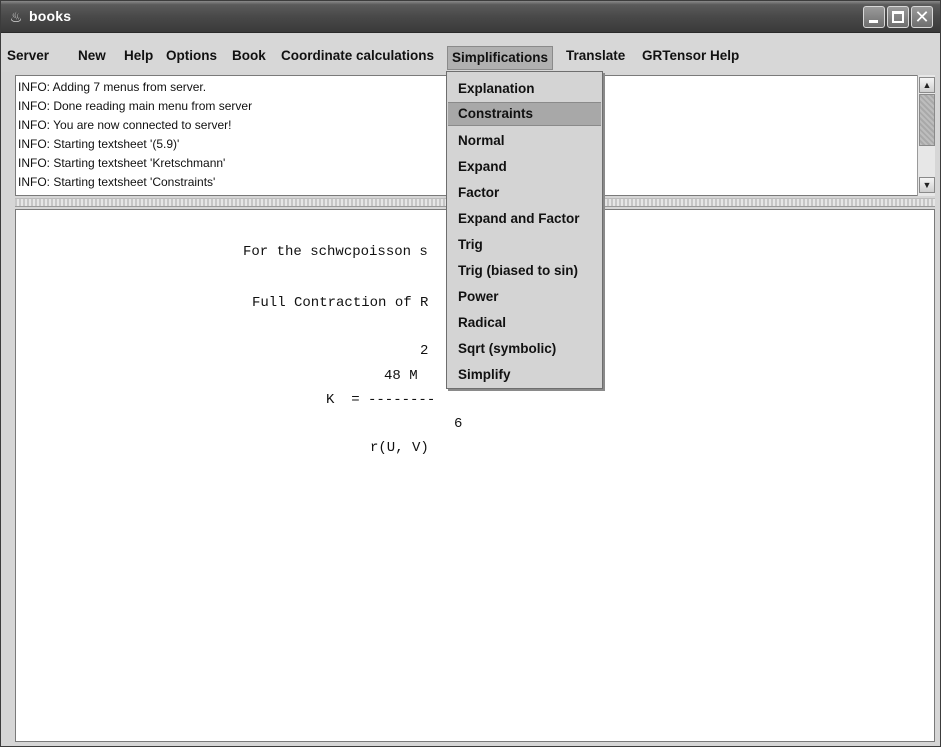 Image resolution: width=941 pixels, height=747 pixels. Describe the element at coordinates (524, 349) in the screenshot. I see `dropdown-item-sqrt-symbolic: Sqrt (symbolic)` at that location.